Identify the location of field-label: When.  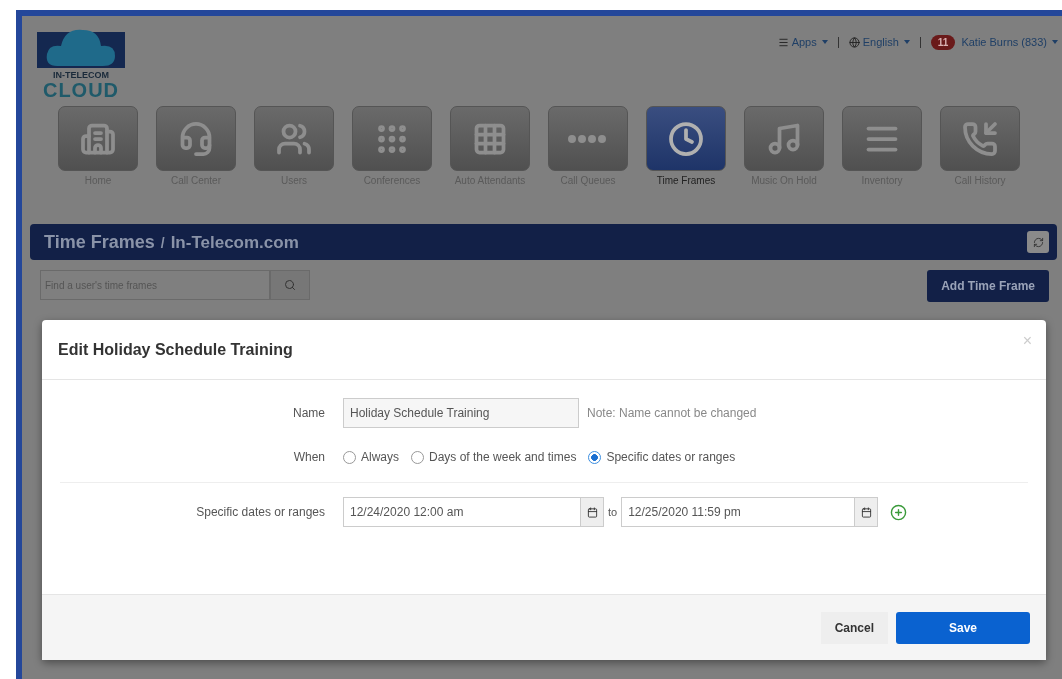
(308, 457).